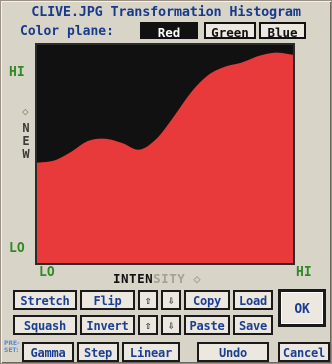 The image size is (332, 364). Describe the element at coordinates (47, 272) in the screenshot. I see `x-axis-lo-label: LO` at that location.